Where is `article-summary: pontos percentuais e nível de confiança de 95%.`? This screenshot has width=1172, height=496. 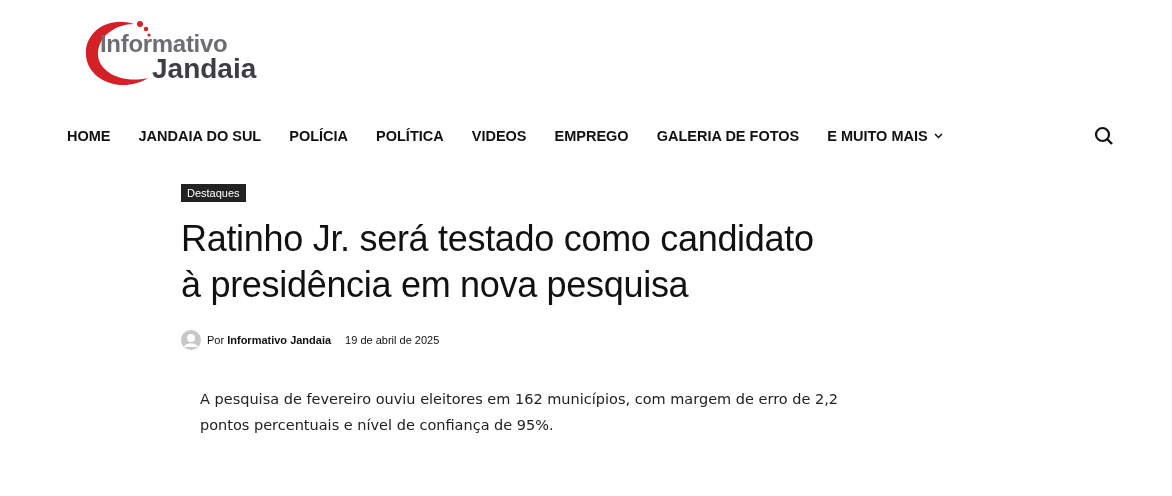
article-summary: pontos percentuais e nível de confiança de 95%. is located at coordinates (377, 425).